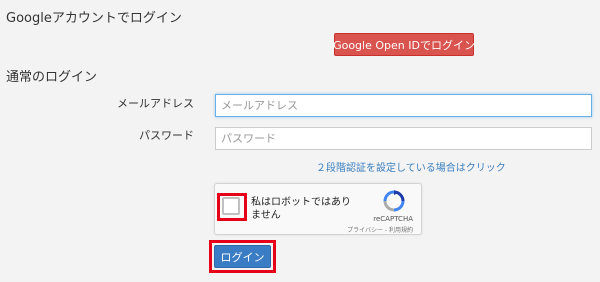  I want to click on login-button: ログイン, so click(242, 256).